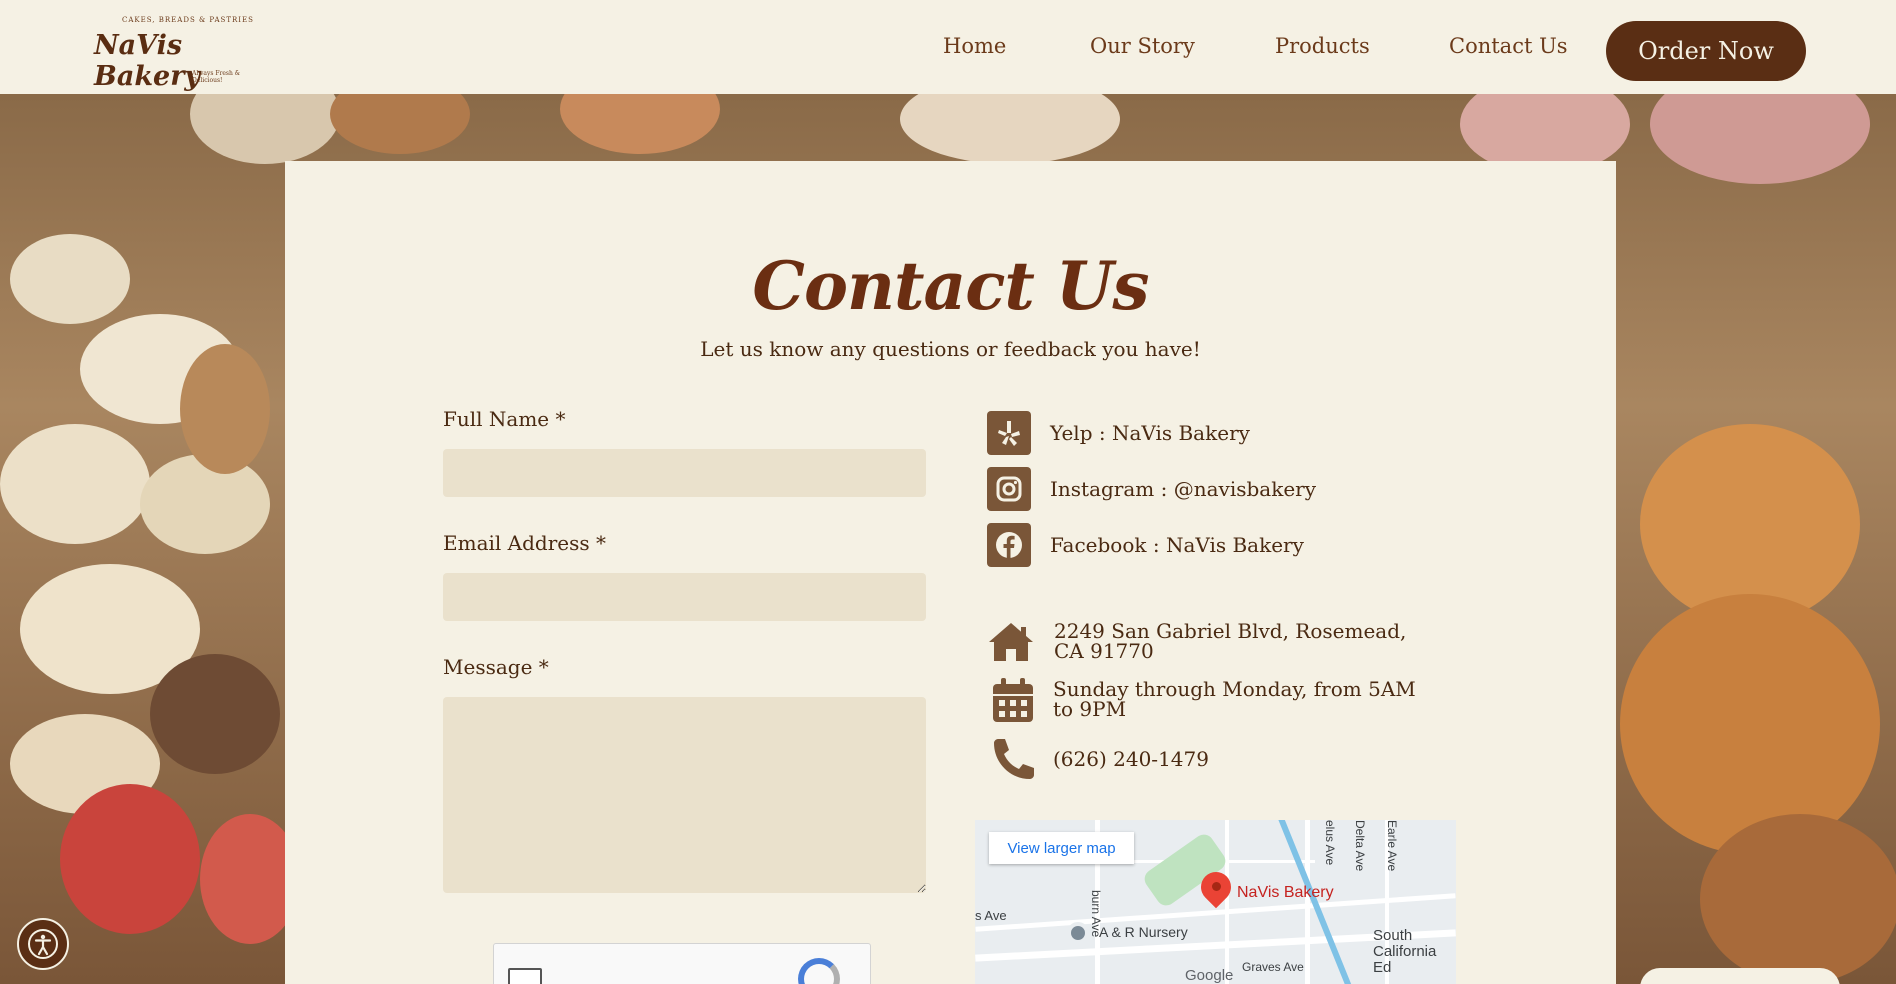 This screenshot has width=1896, height=984. I want to click on map-label-s-ave: s Ave, so click(991, 915).